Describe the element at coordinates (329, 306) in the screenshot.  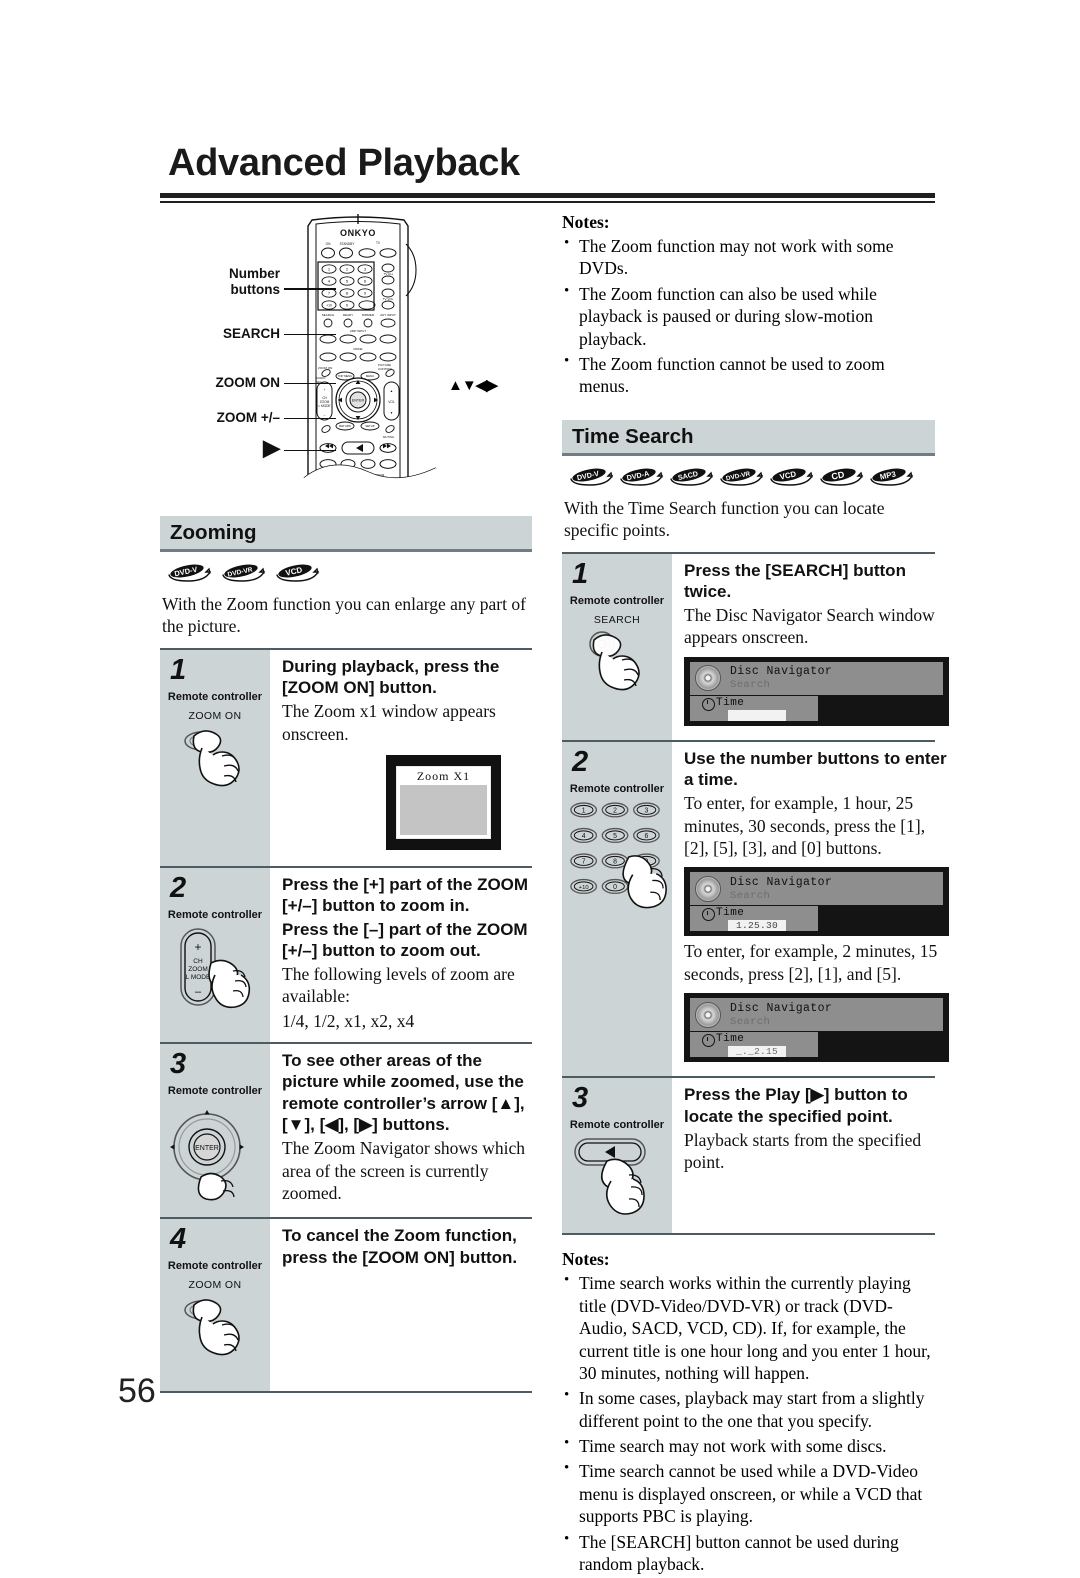
I see `svg-text: +10` at that location.